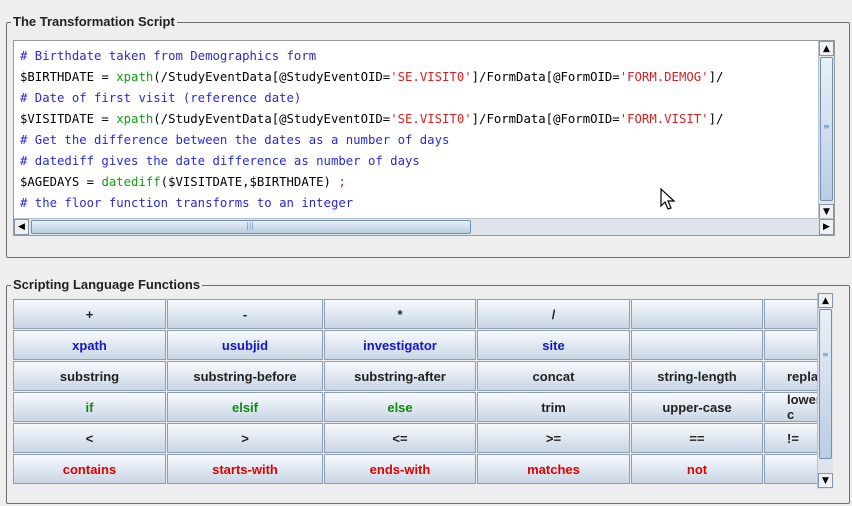 The image size is (852, 506). What do you see at coordinates (21, 227) in the screenshot?
I see `left-arrow-icon: ◀` at bounding box center [21, 227].